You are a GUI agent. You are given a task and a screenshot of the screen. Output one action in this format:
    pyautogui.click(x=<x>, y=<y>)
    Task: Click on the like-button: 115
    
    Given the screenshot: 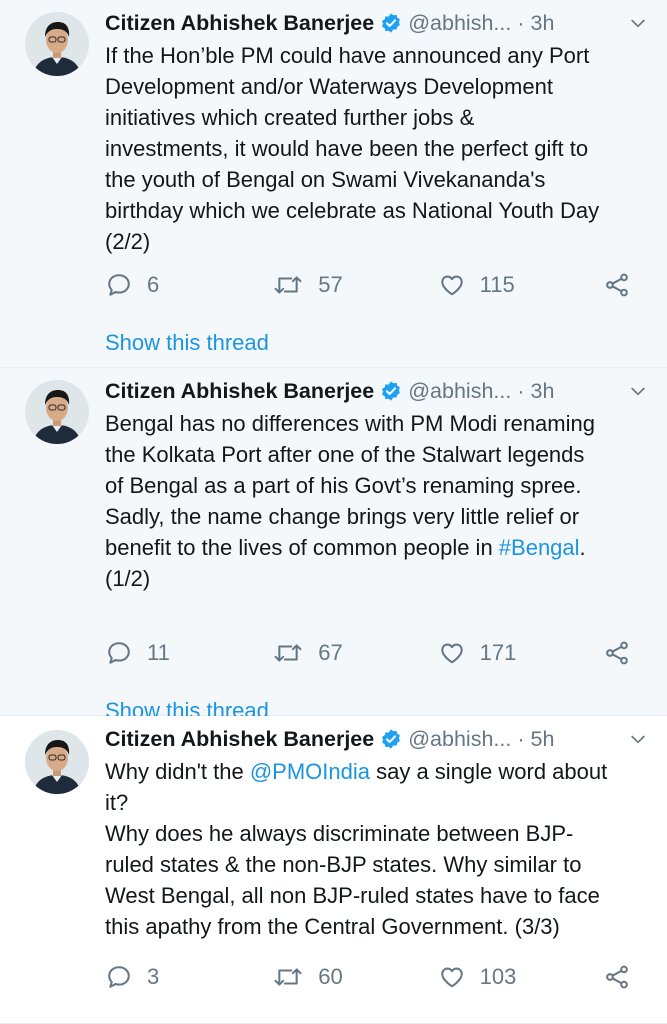 What is the action you would take?
    pyautogui.click(x=520, y=285)
    